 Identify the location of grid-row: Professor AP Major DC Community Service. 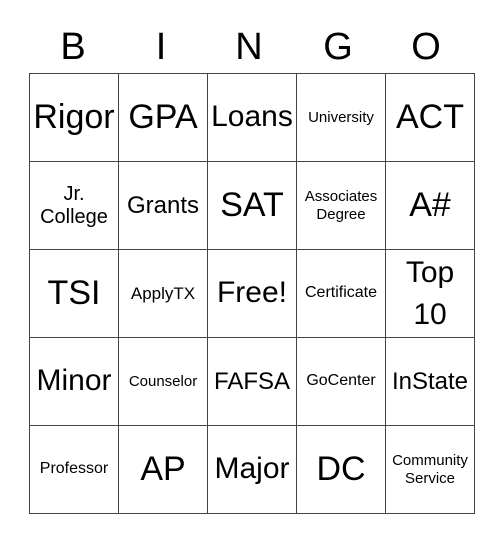
(252, 469).